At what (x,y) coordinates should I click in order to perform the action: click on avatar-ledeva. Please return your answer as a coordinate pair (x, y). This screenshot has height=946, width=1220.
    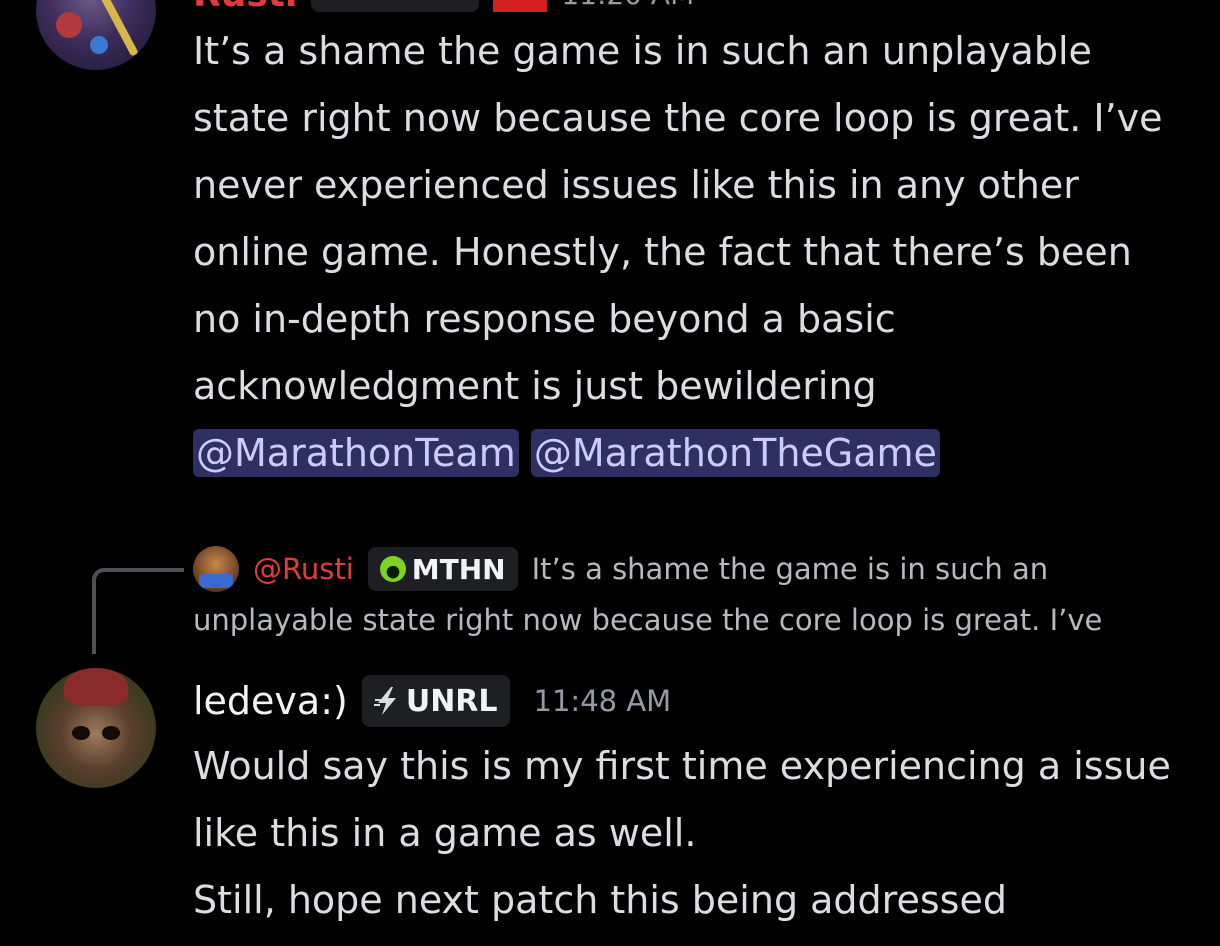
    Looking at the image, I should click on (96, 728).